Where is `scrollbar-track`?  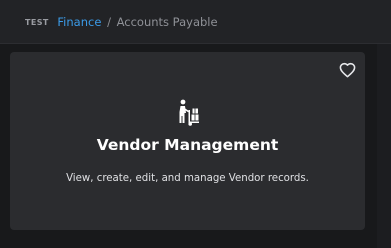 scrollbar-track is located at coordinates (384, 146).